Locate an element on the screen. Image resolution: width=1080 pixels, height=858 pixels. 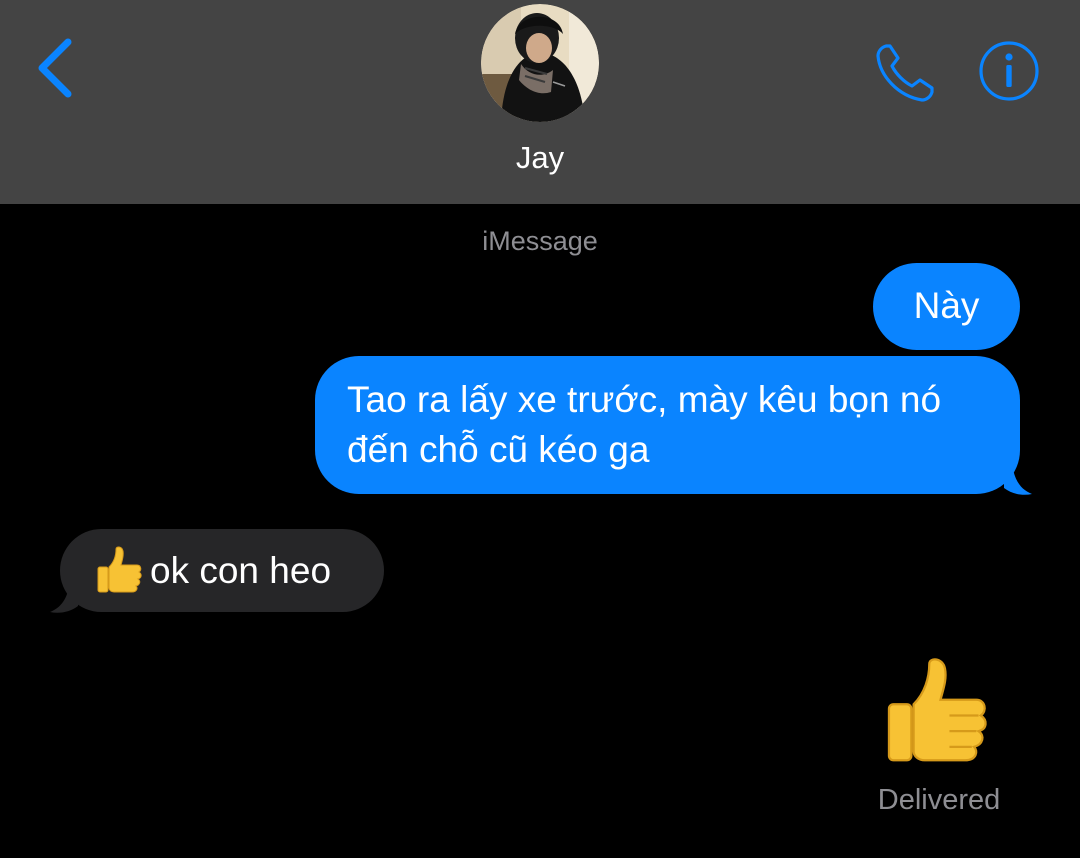
incoming-message-bubble: ok con heo is located at coordinates (222, 570).